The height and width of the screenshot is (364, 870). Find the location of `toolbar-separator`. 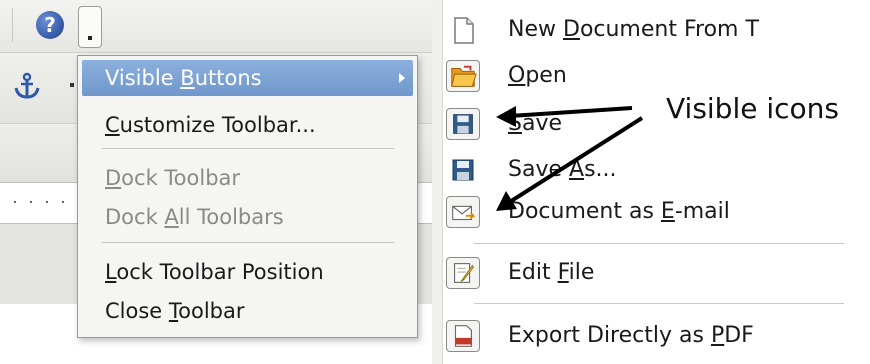

toolbar-separator is located at coordinates (12, 25).